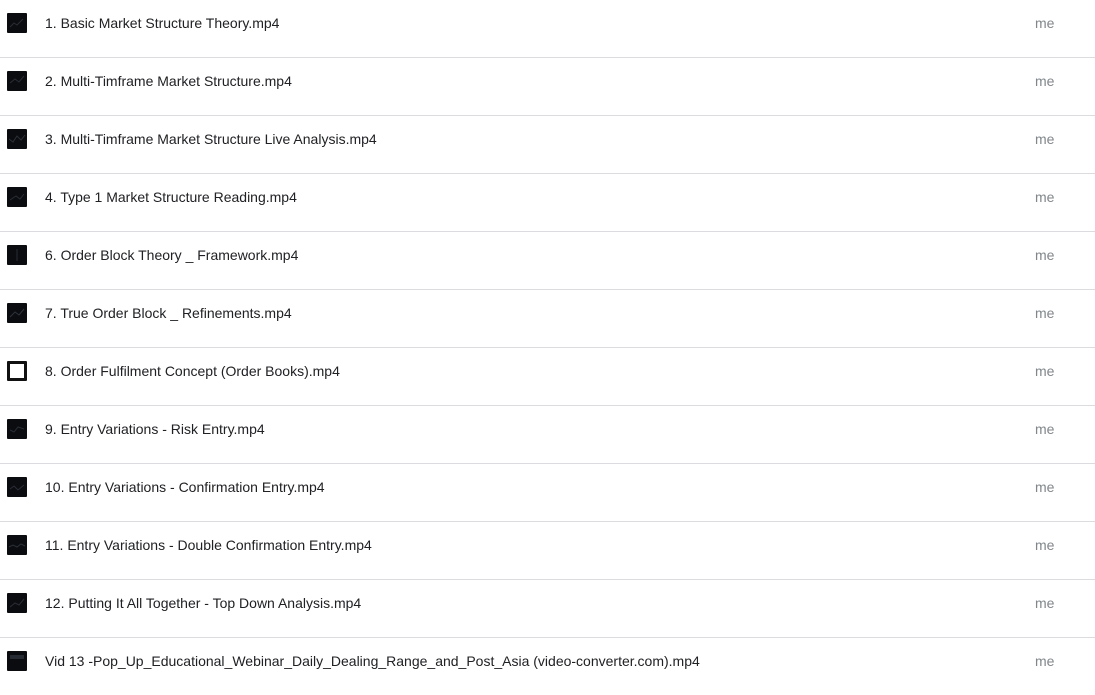 This screenshot has width=1095, height=695. Describe the element at coordinates (171, 197) in the screenshot. I see `file-name: 4. Type 1 Market Structure Reading.mp4` at that location.